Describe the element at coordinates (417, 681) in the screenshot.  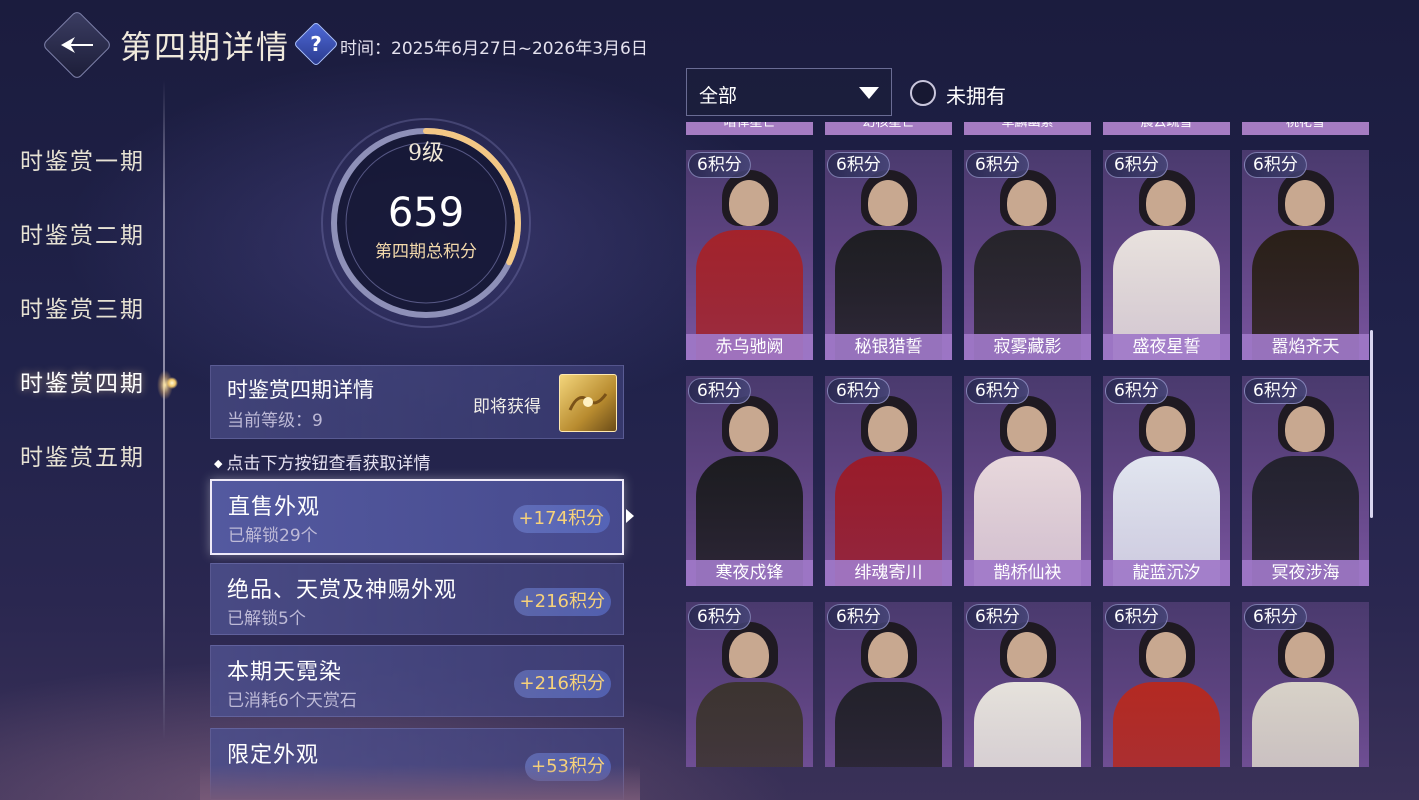
I see `category-dye: 本期天霓染 已消耗6个天赏石 +216积分` at that location.